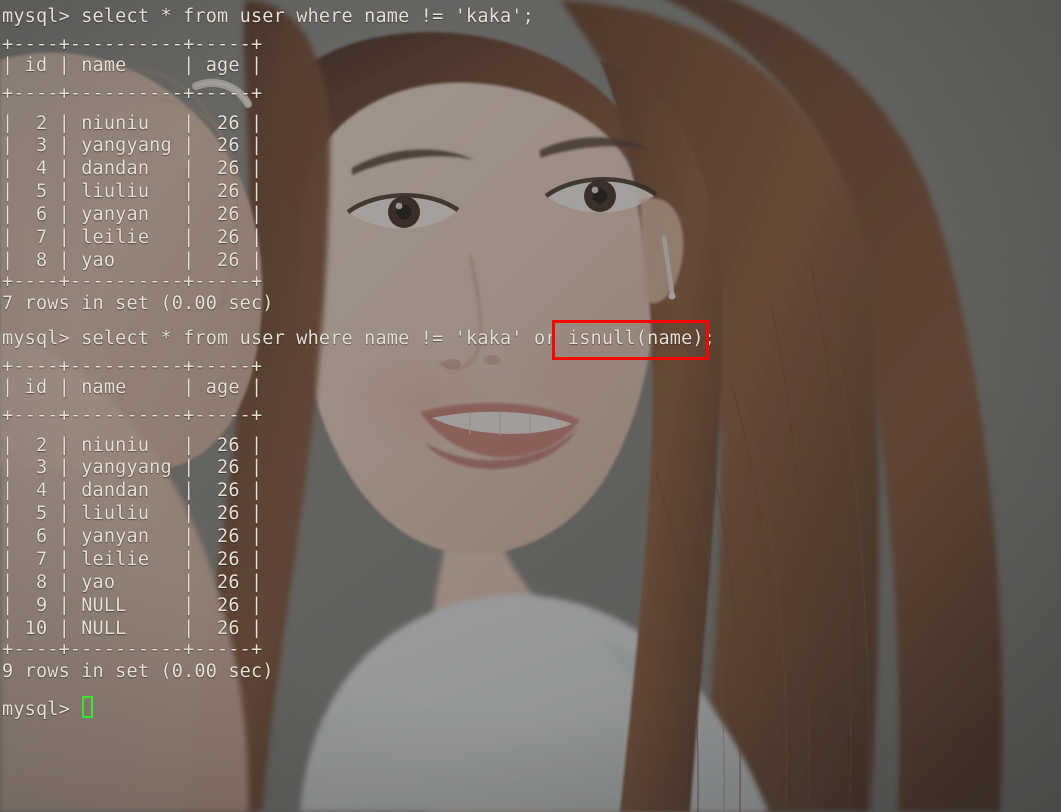 Image resolution: width=1061 pixels, height=812 pixels. Describe the element at coordinates (138, 303) in the screenshot. I see `terminal-line: 7 rows in set (0.00 sec)` at that location.